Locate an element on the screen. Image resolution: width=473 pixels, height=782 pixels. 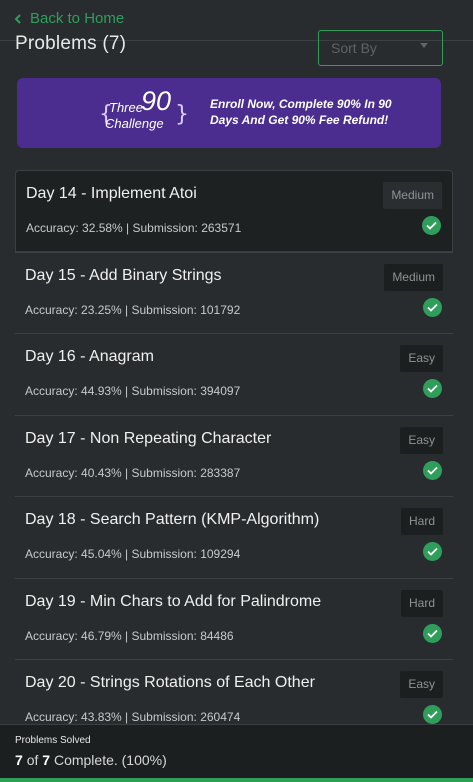
problem-title: Day 19 - Min Chars to Add for Palindrome is located at coordinates (173, 602).